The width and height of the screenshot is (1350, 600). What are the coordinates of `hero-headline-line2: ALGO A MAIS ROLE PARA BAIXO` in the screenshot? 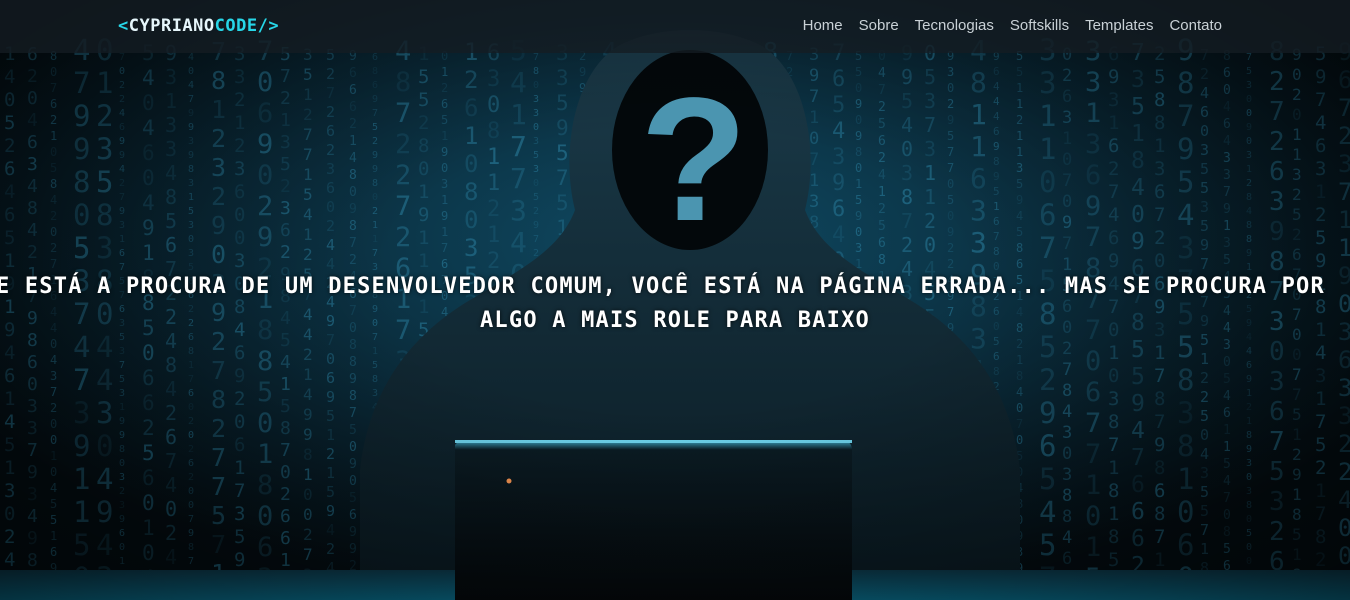 It's located at (675, 320).